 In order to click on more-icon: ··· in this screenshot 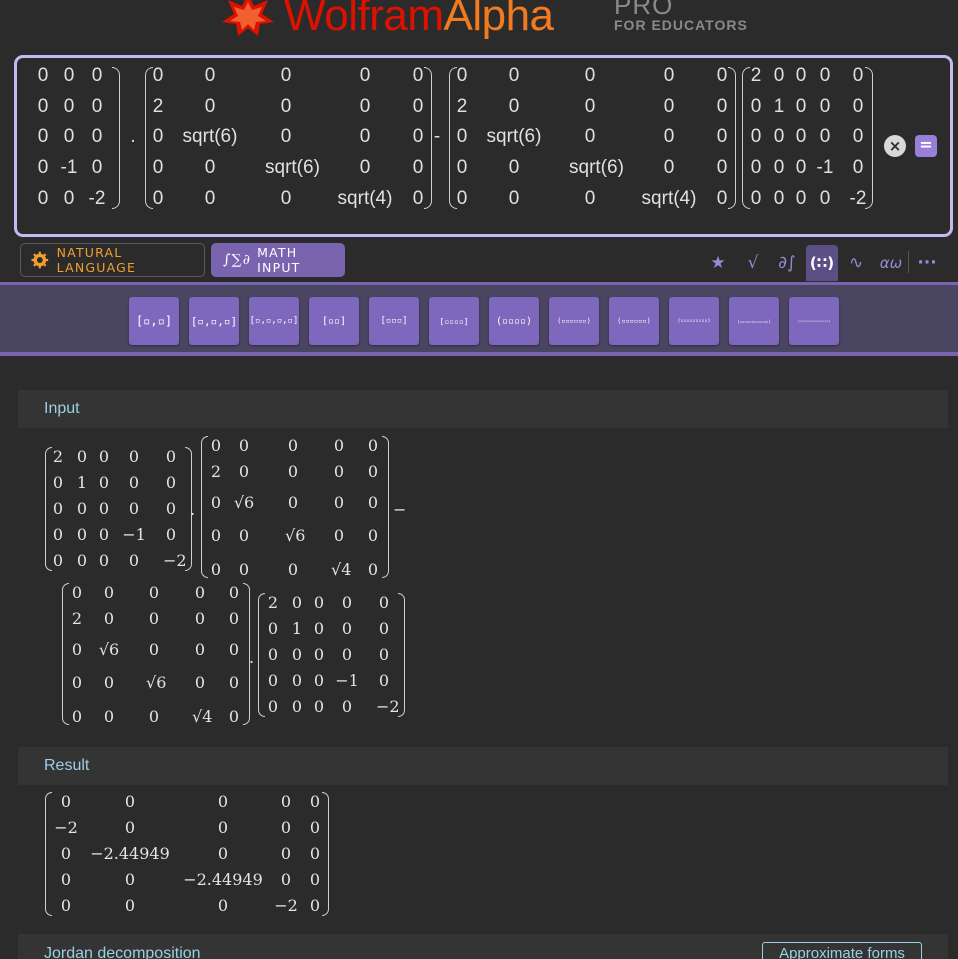, I will do `click(927, 263)`.